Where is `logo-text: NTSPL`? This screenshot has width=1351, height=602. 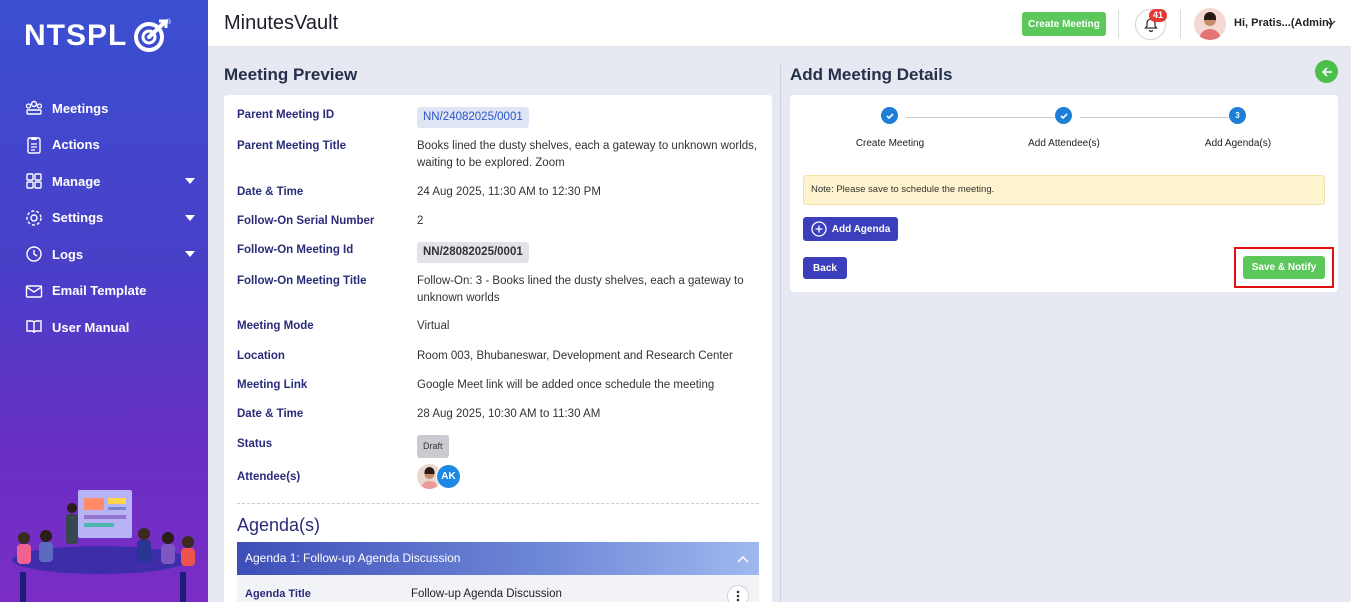
logo-text: NTSPL is located at coordinates (76, 35).